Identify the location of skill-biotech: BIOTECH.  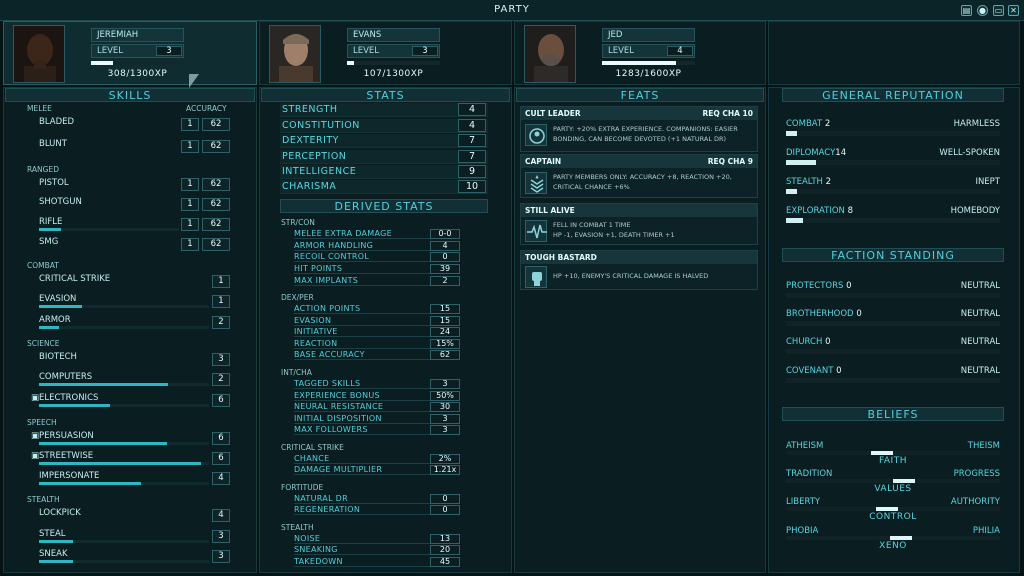
(58, 357).